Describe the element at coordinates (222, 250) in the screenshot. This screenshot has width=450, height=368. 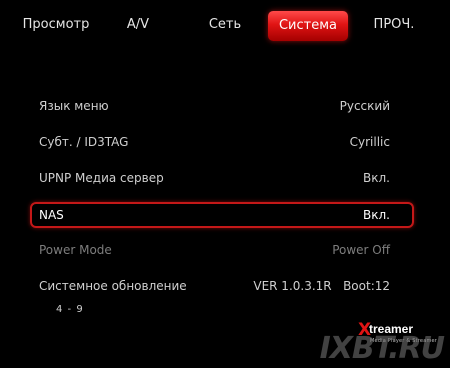
I see `setting-row-power-mode: Power Mode Power Off` at that location.